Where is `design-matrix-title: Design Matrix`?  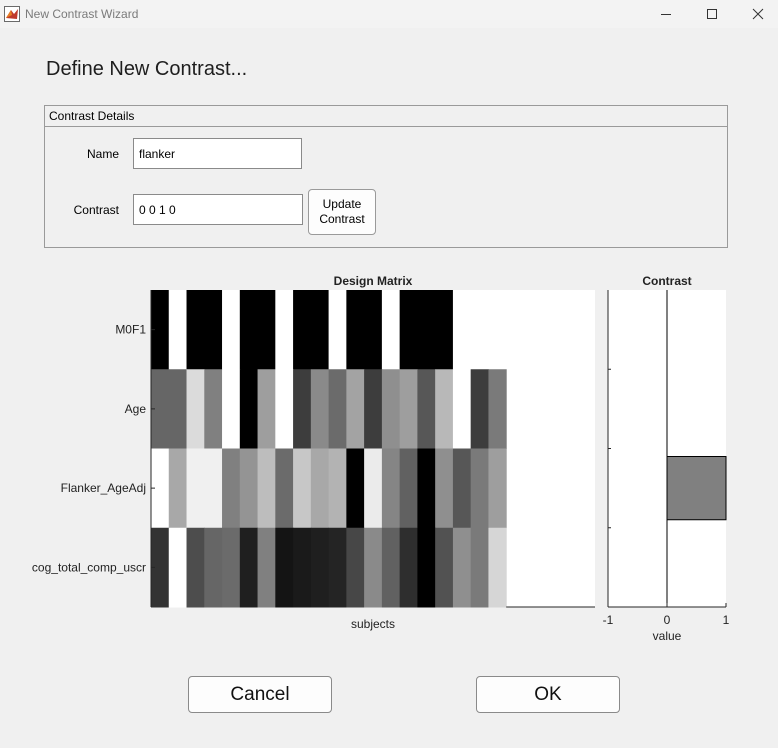
design-matrix-title: Design Matrix is located at coordinates (373, 281).